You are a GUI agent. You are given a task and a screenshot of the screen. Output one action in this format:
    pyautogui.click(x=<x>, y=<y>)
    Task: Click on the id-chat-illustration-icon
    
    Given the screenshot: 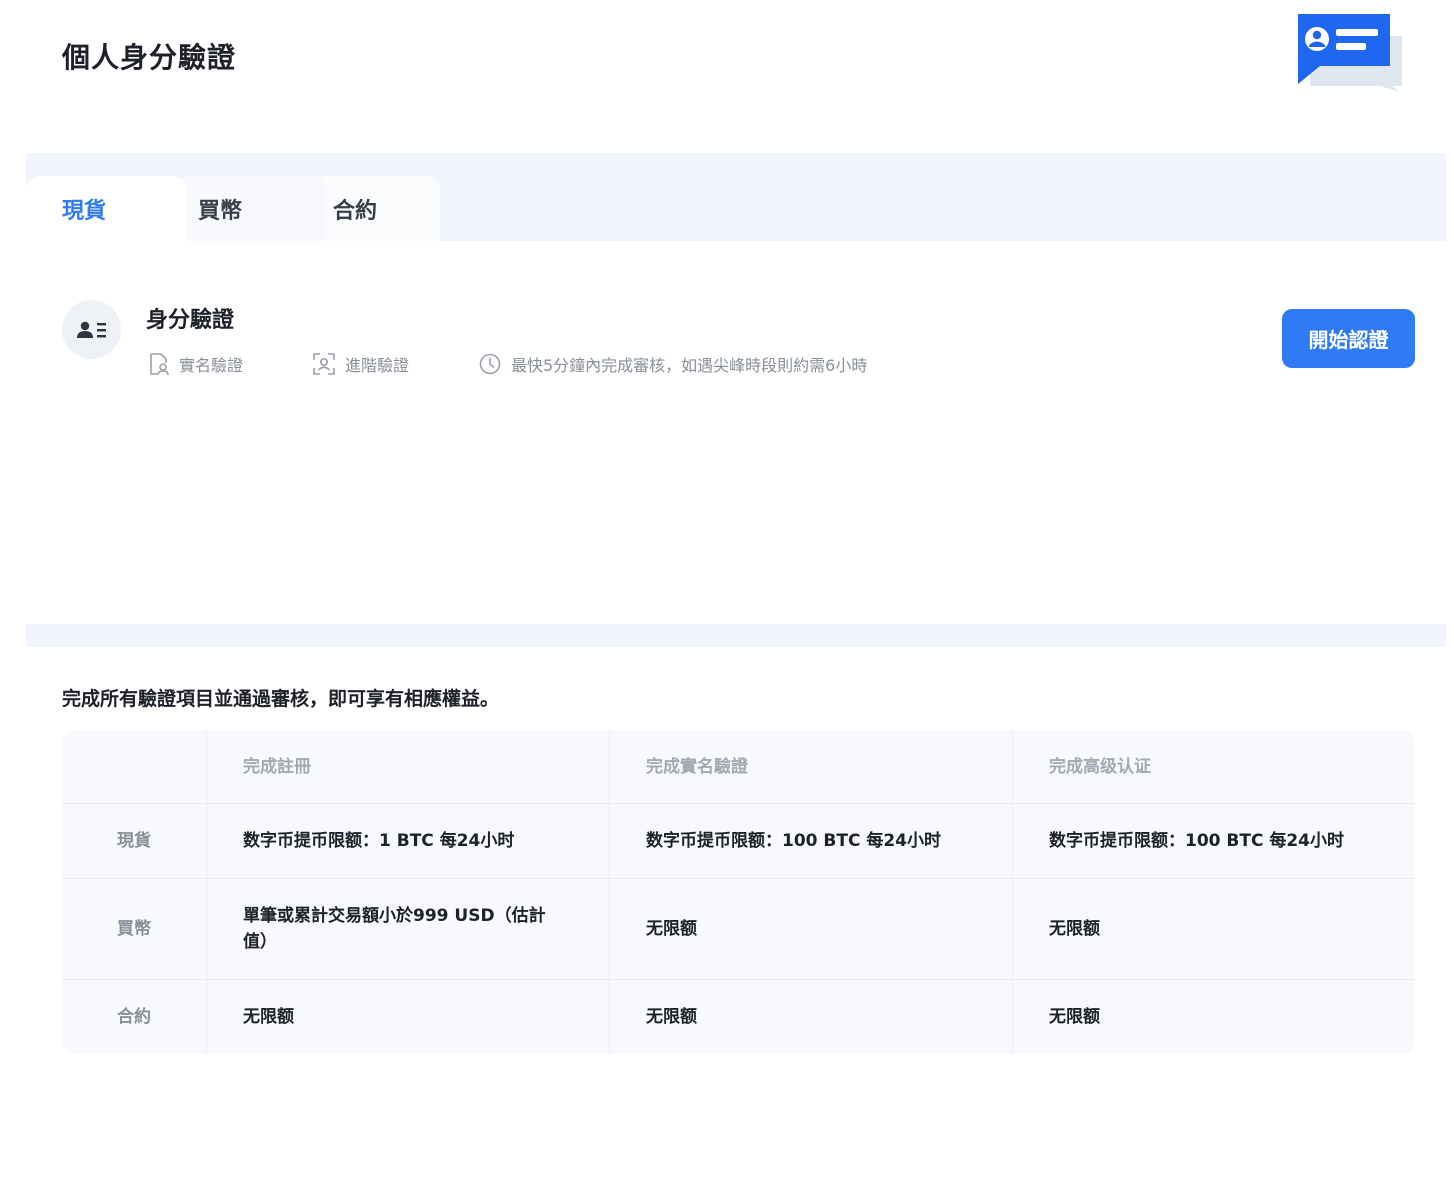 What is the action you would take?
    pyautogui.click(x=1350, y=53)
    